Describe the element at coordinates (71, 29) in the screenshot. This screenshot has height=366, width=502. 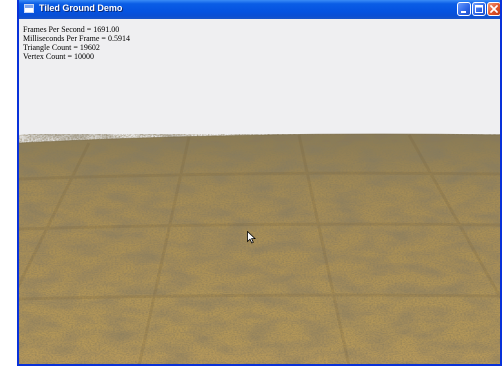
I see `fps-readout: Frames Per Second = 1691.00` at that location.